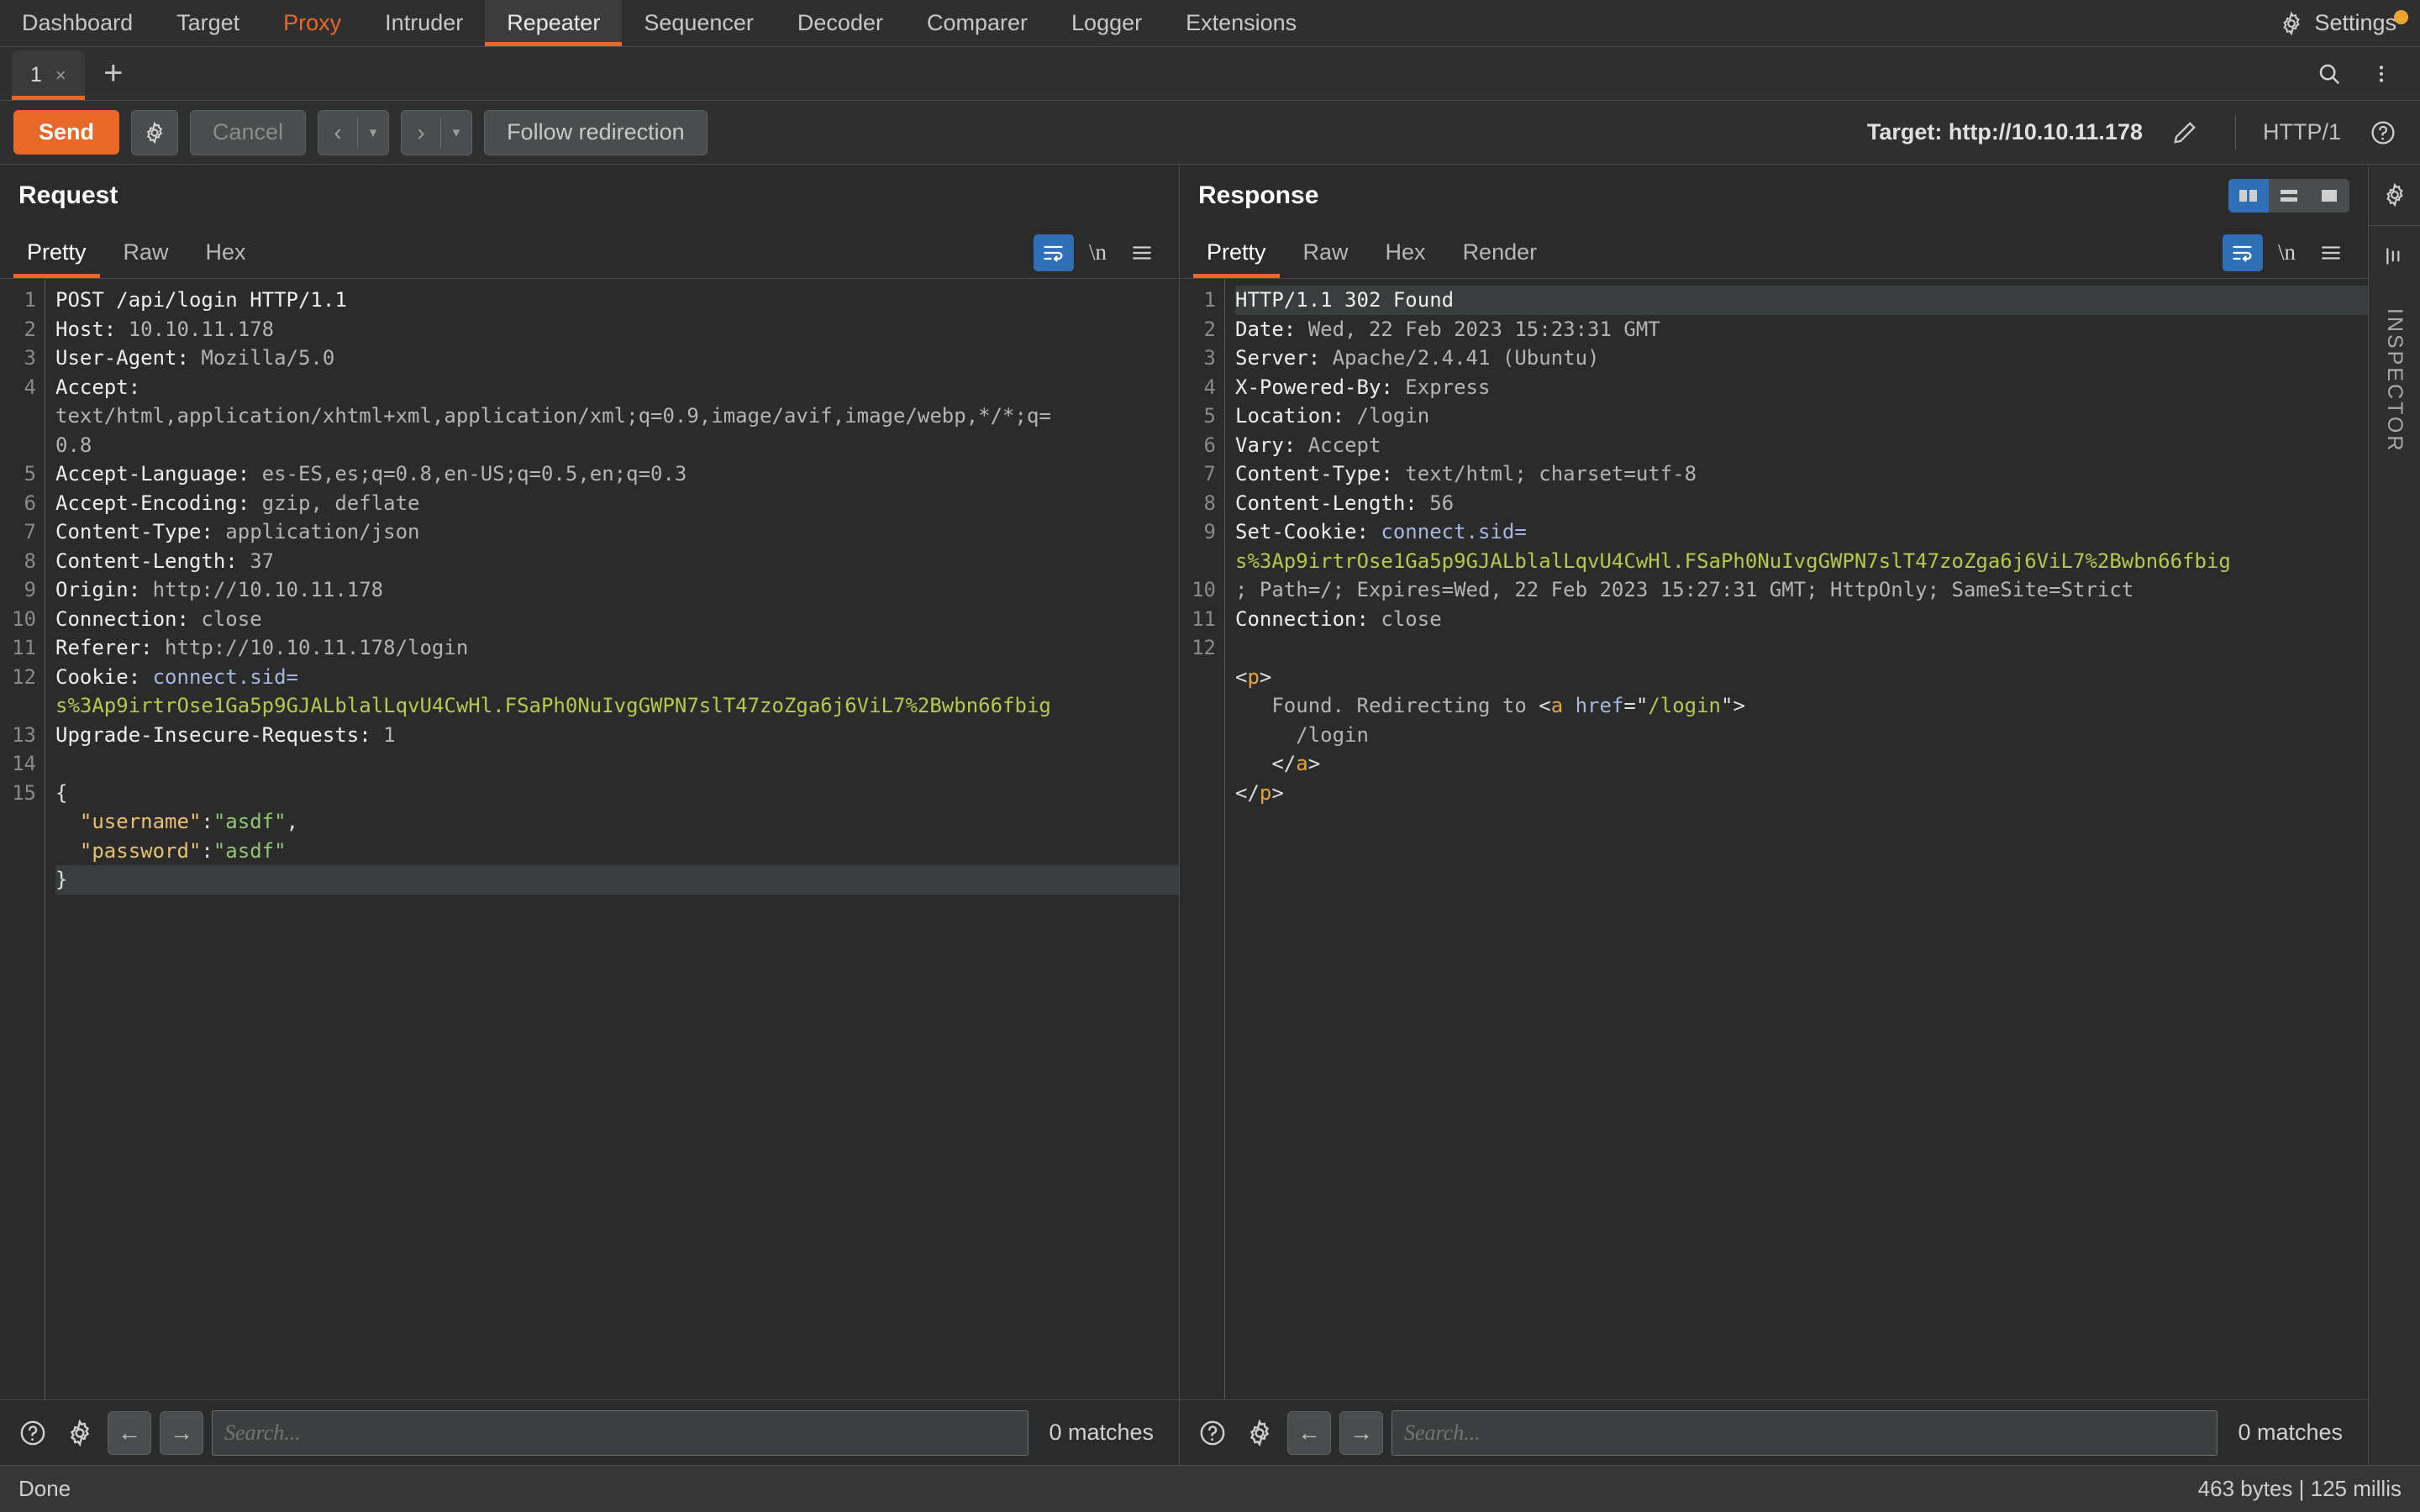  What do you see at coordinates (2329, 196) in the screenshot?
I see `single-pane-icon` at bounding box center [2329, 196].